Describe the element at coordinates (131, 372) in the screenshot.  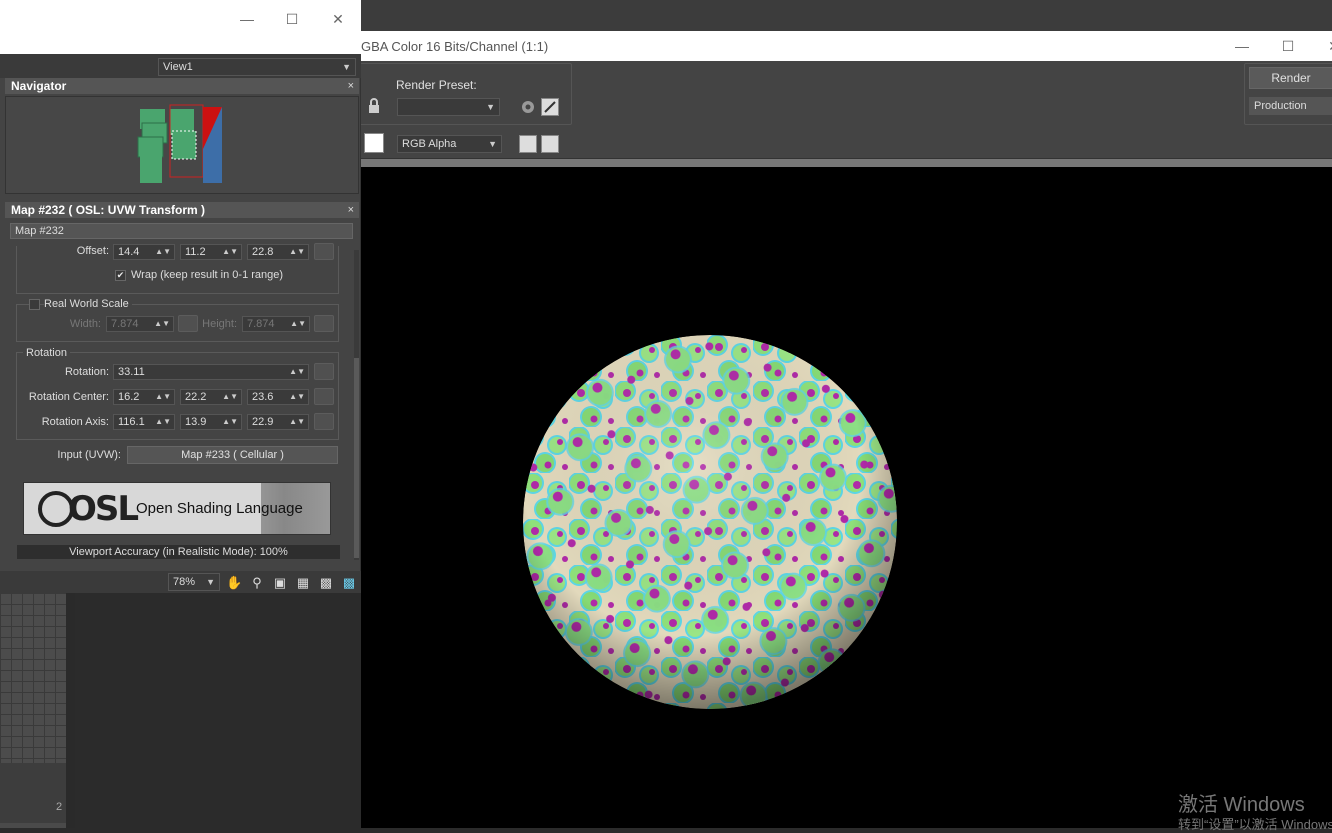
I see `rotation-value: 33.11` at that location.